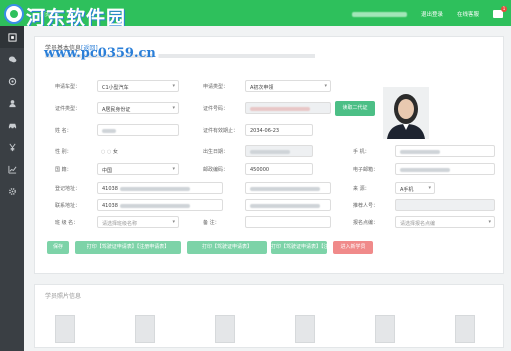  I want to click on referrer-input, so click(445, 205).